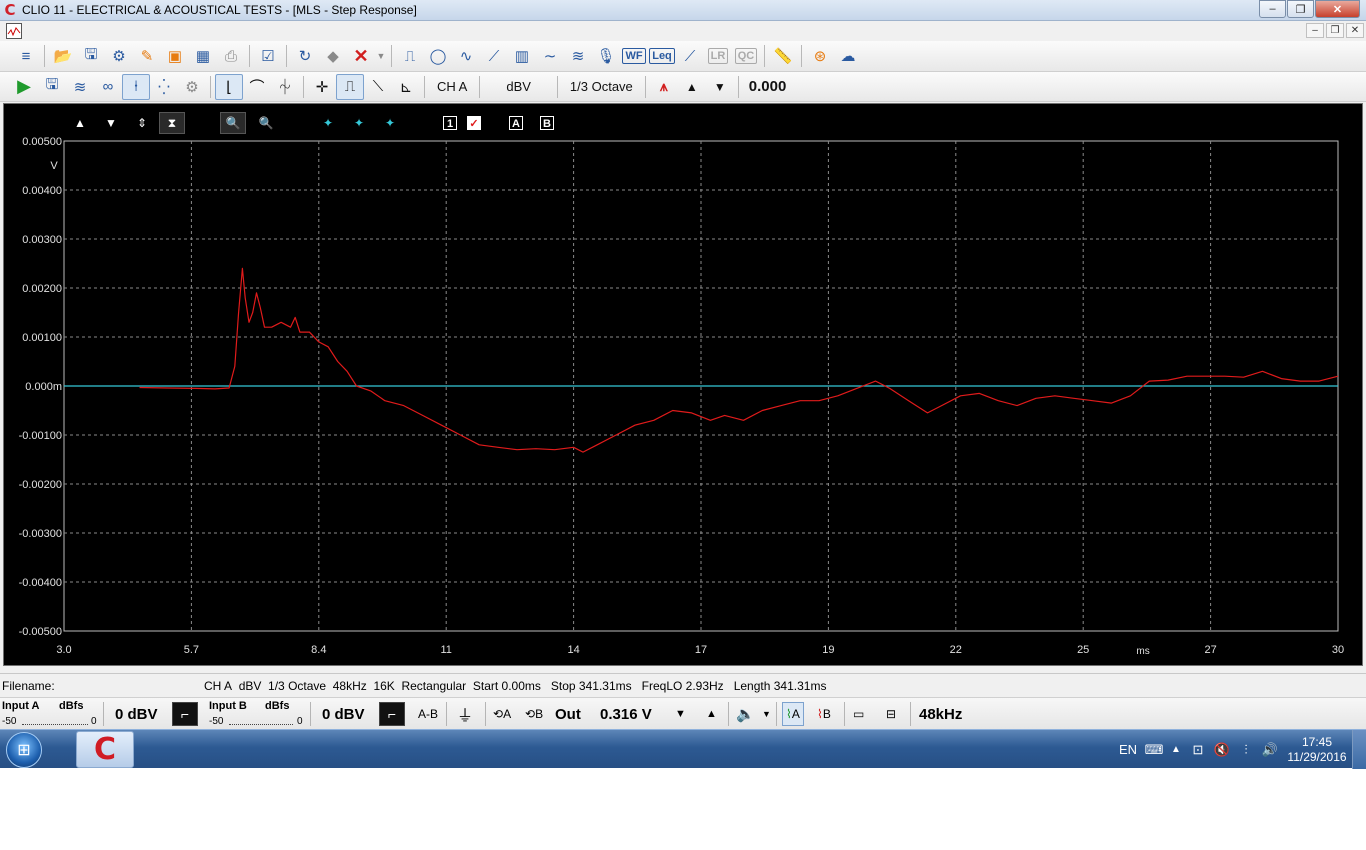 This screenshot has height=850, width=1366. I want to click on save-icon: 🖫, so click(91, 56).